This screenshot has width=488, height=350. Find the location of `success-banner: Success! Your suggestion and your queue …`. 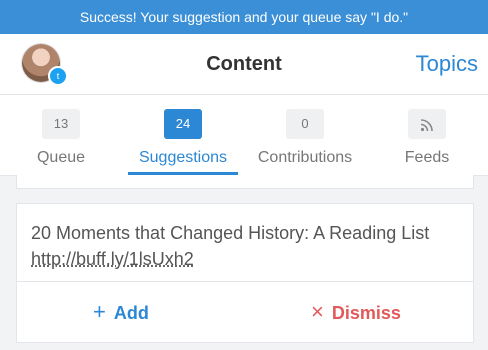

success-banner: Success! Your suggestion and your queue … is located at coordinates (244, 17).